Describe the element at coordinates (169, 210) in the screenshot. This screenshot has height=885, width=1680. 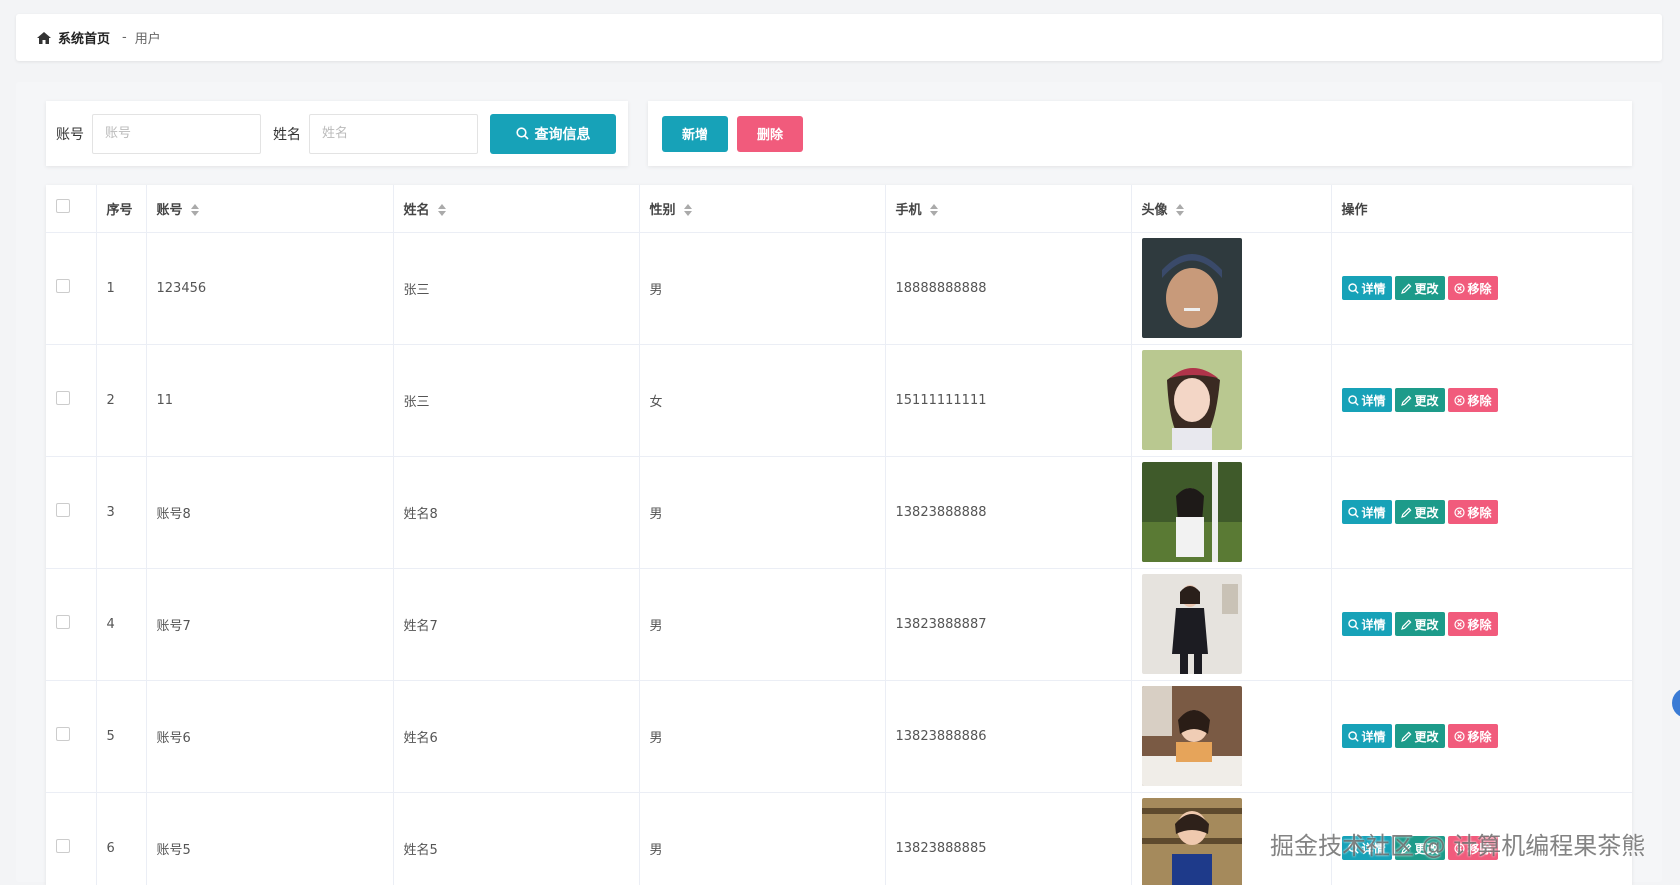
I see `header-account-label: 账号` at that location.